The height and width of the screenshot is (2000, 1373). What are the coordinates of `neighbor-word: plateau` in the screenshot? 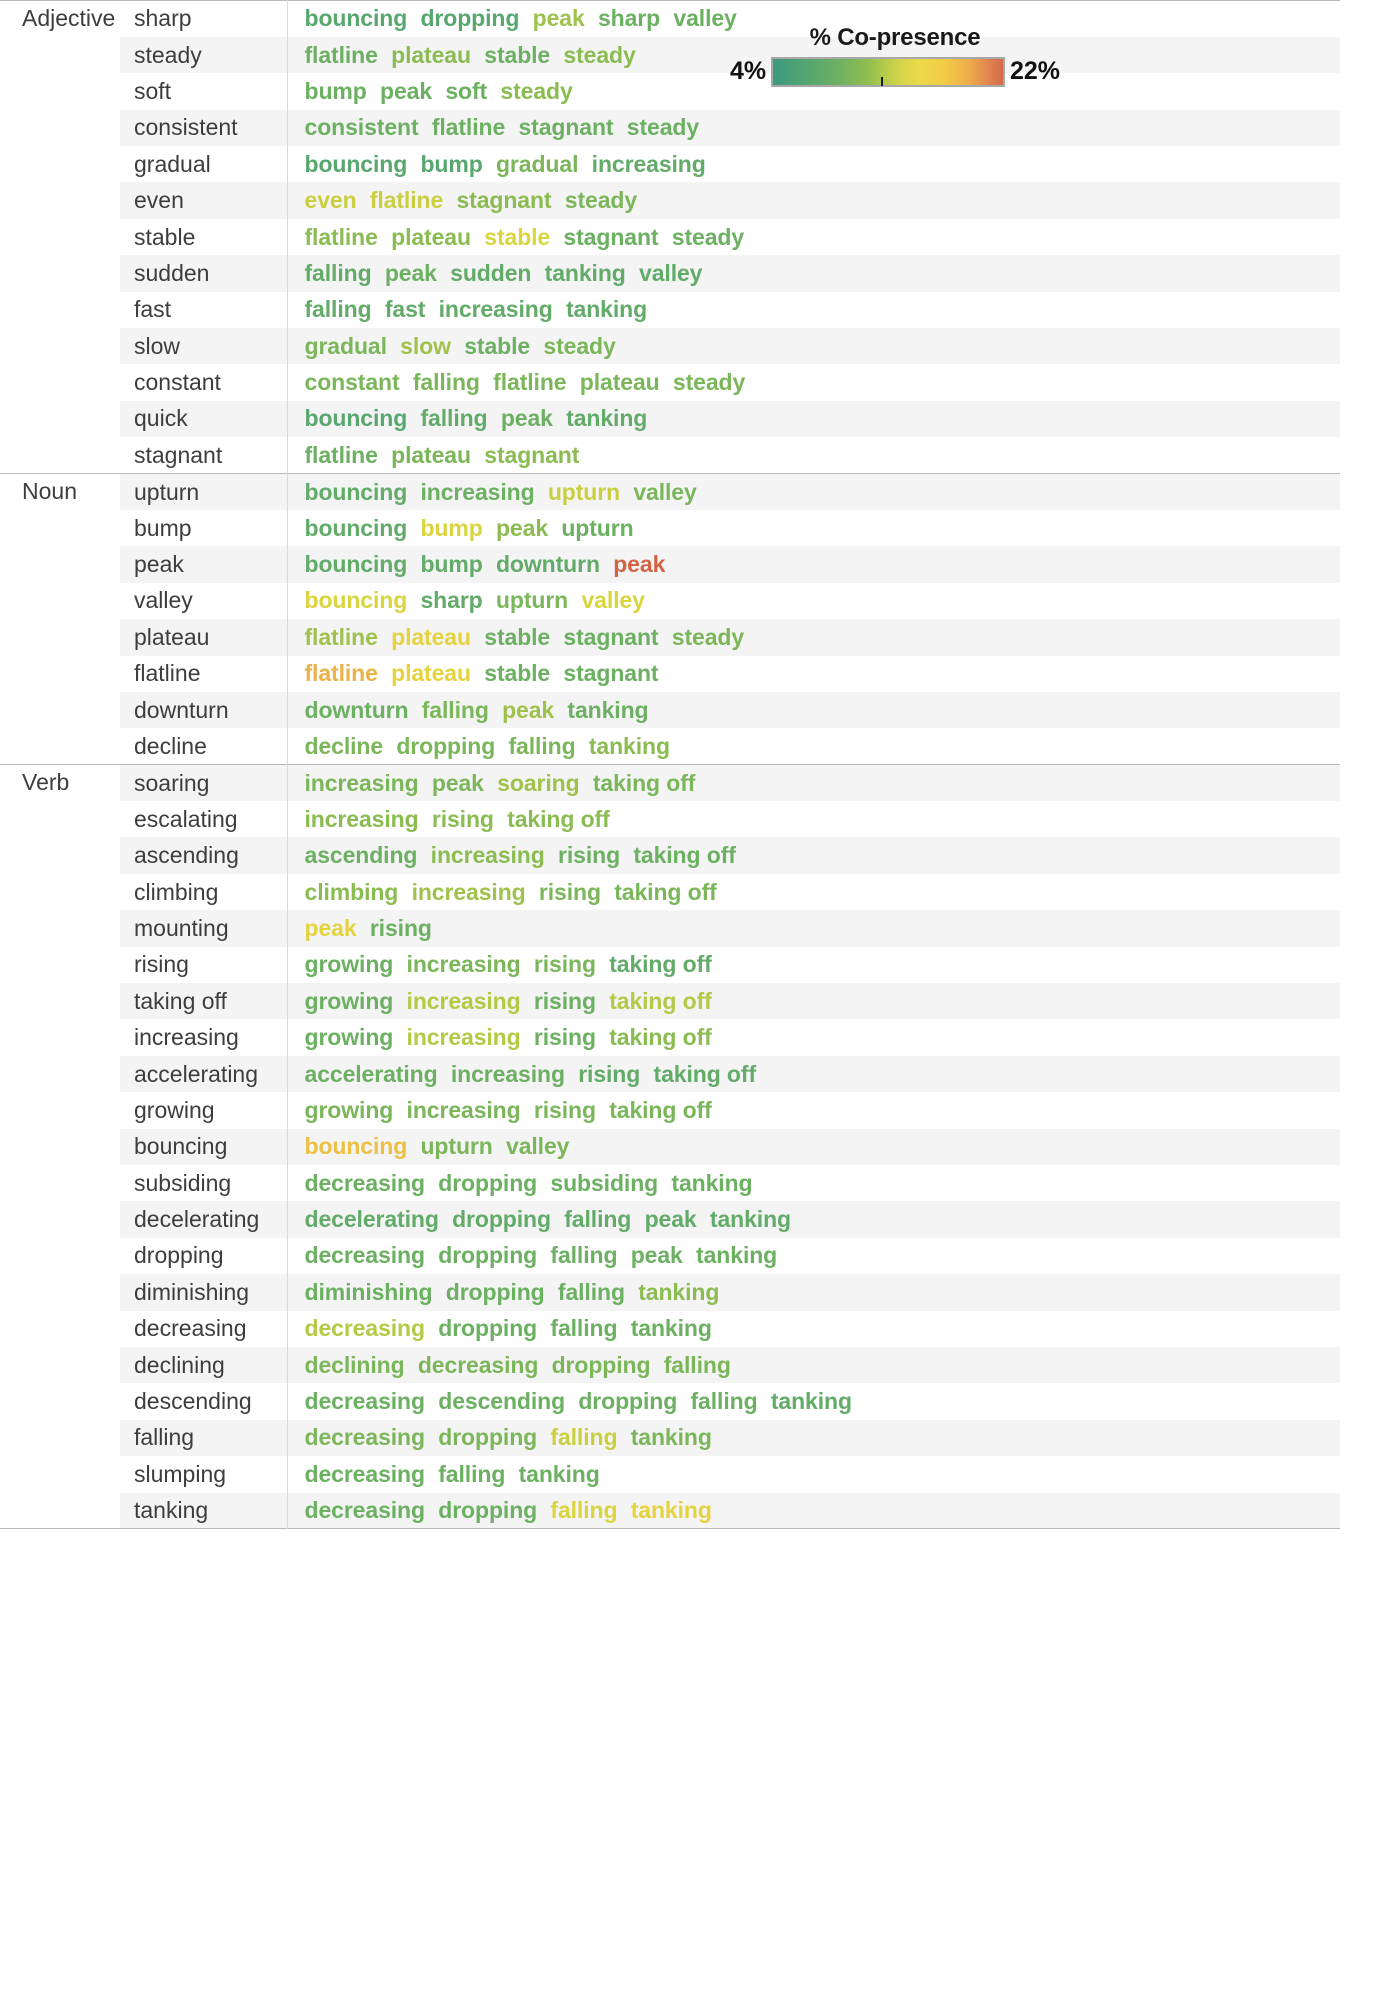 It's located at (619, 382).